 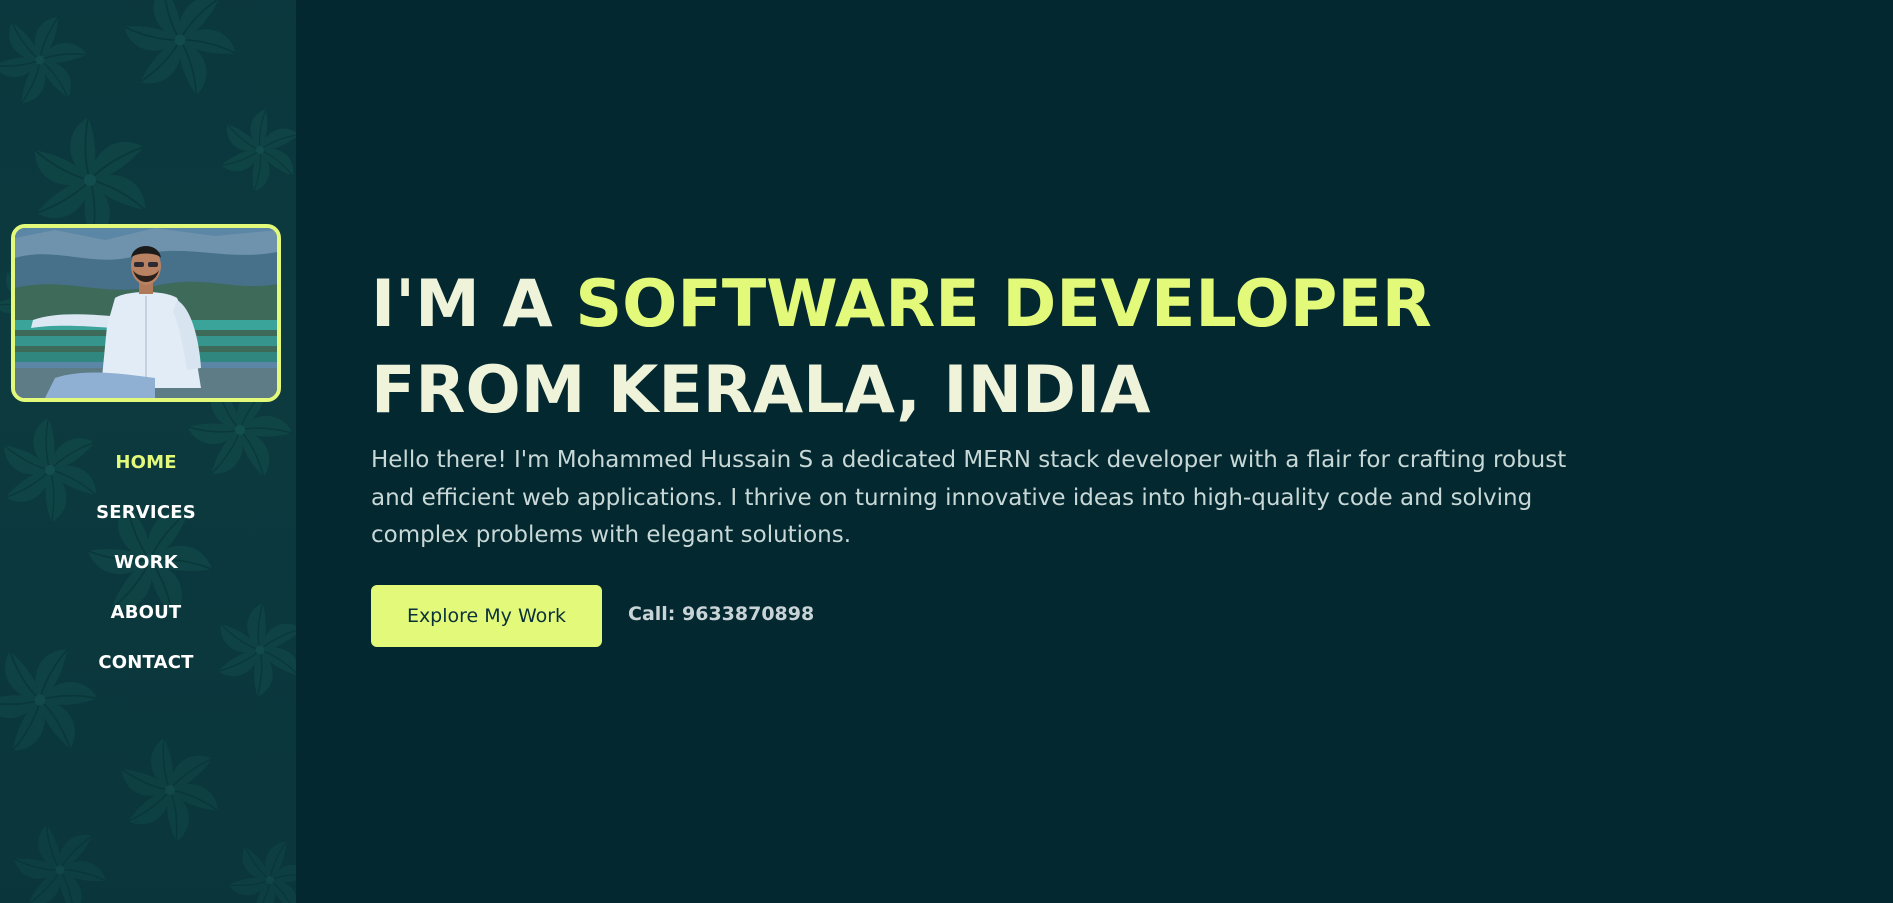 I want to click on hero-title-line2: FROM KERALA, INDIA, so click(x=761, y=390).